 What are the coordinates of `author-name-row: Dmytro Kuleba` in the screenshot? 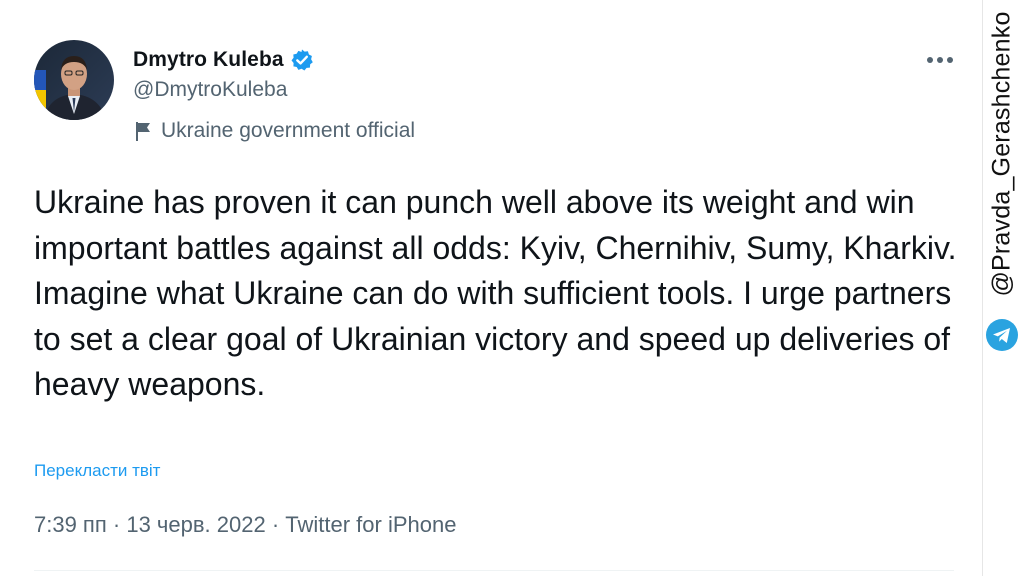 It's located at (223, 60).